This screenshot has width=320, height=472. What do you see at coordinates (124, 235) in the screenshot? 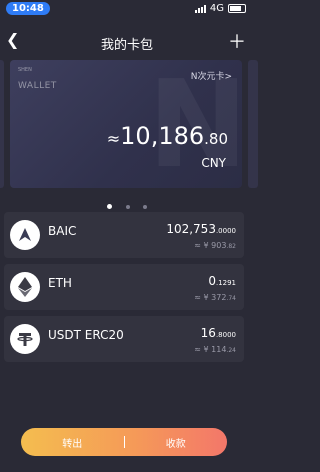
I see `asset-row-baic: BAIC 102,753.0000 ≈ ¥ 903.82` at bounding box center [124, 235].